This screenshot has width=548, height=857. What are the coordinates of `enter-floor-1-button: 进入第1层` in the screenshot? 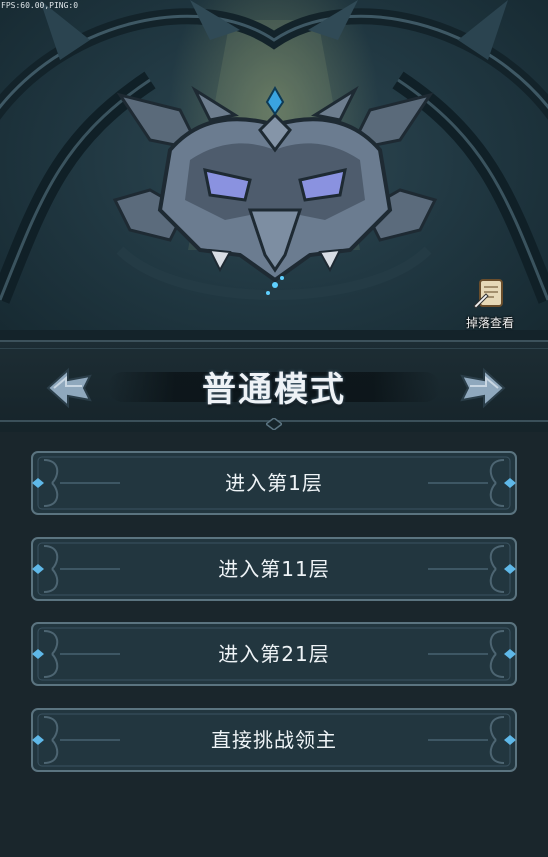 It's located at (274, 483).